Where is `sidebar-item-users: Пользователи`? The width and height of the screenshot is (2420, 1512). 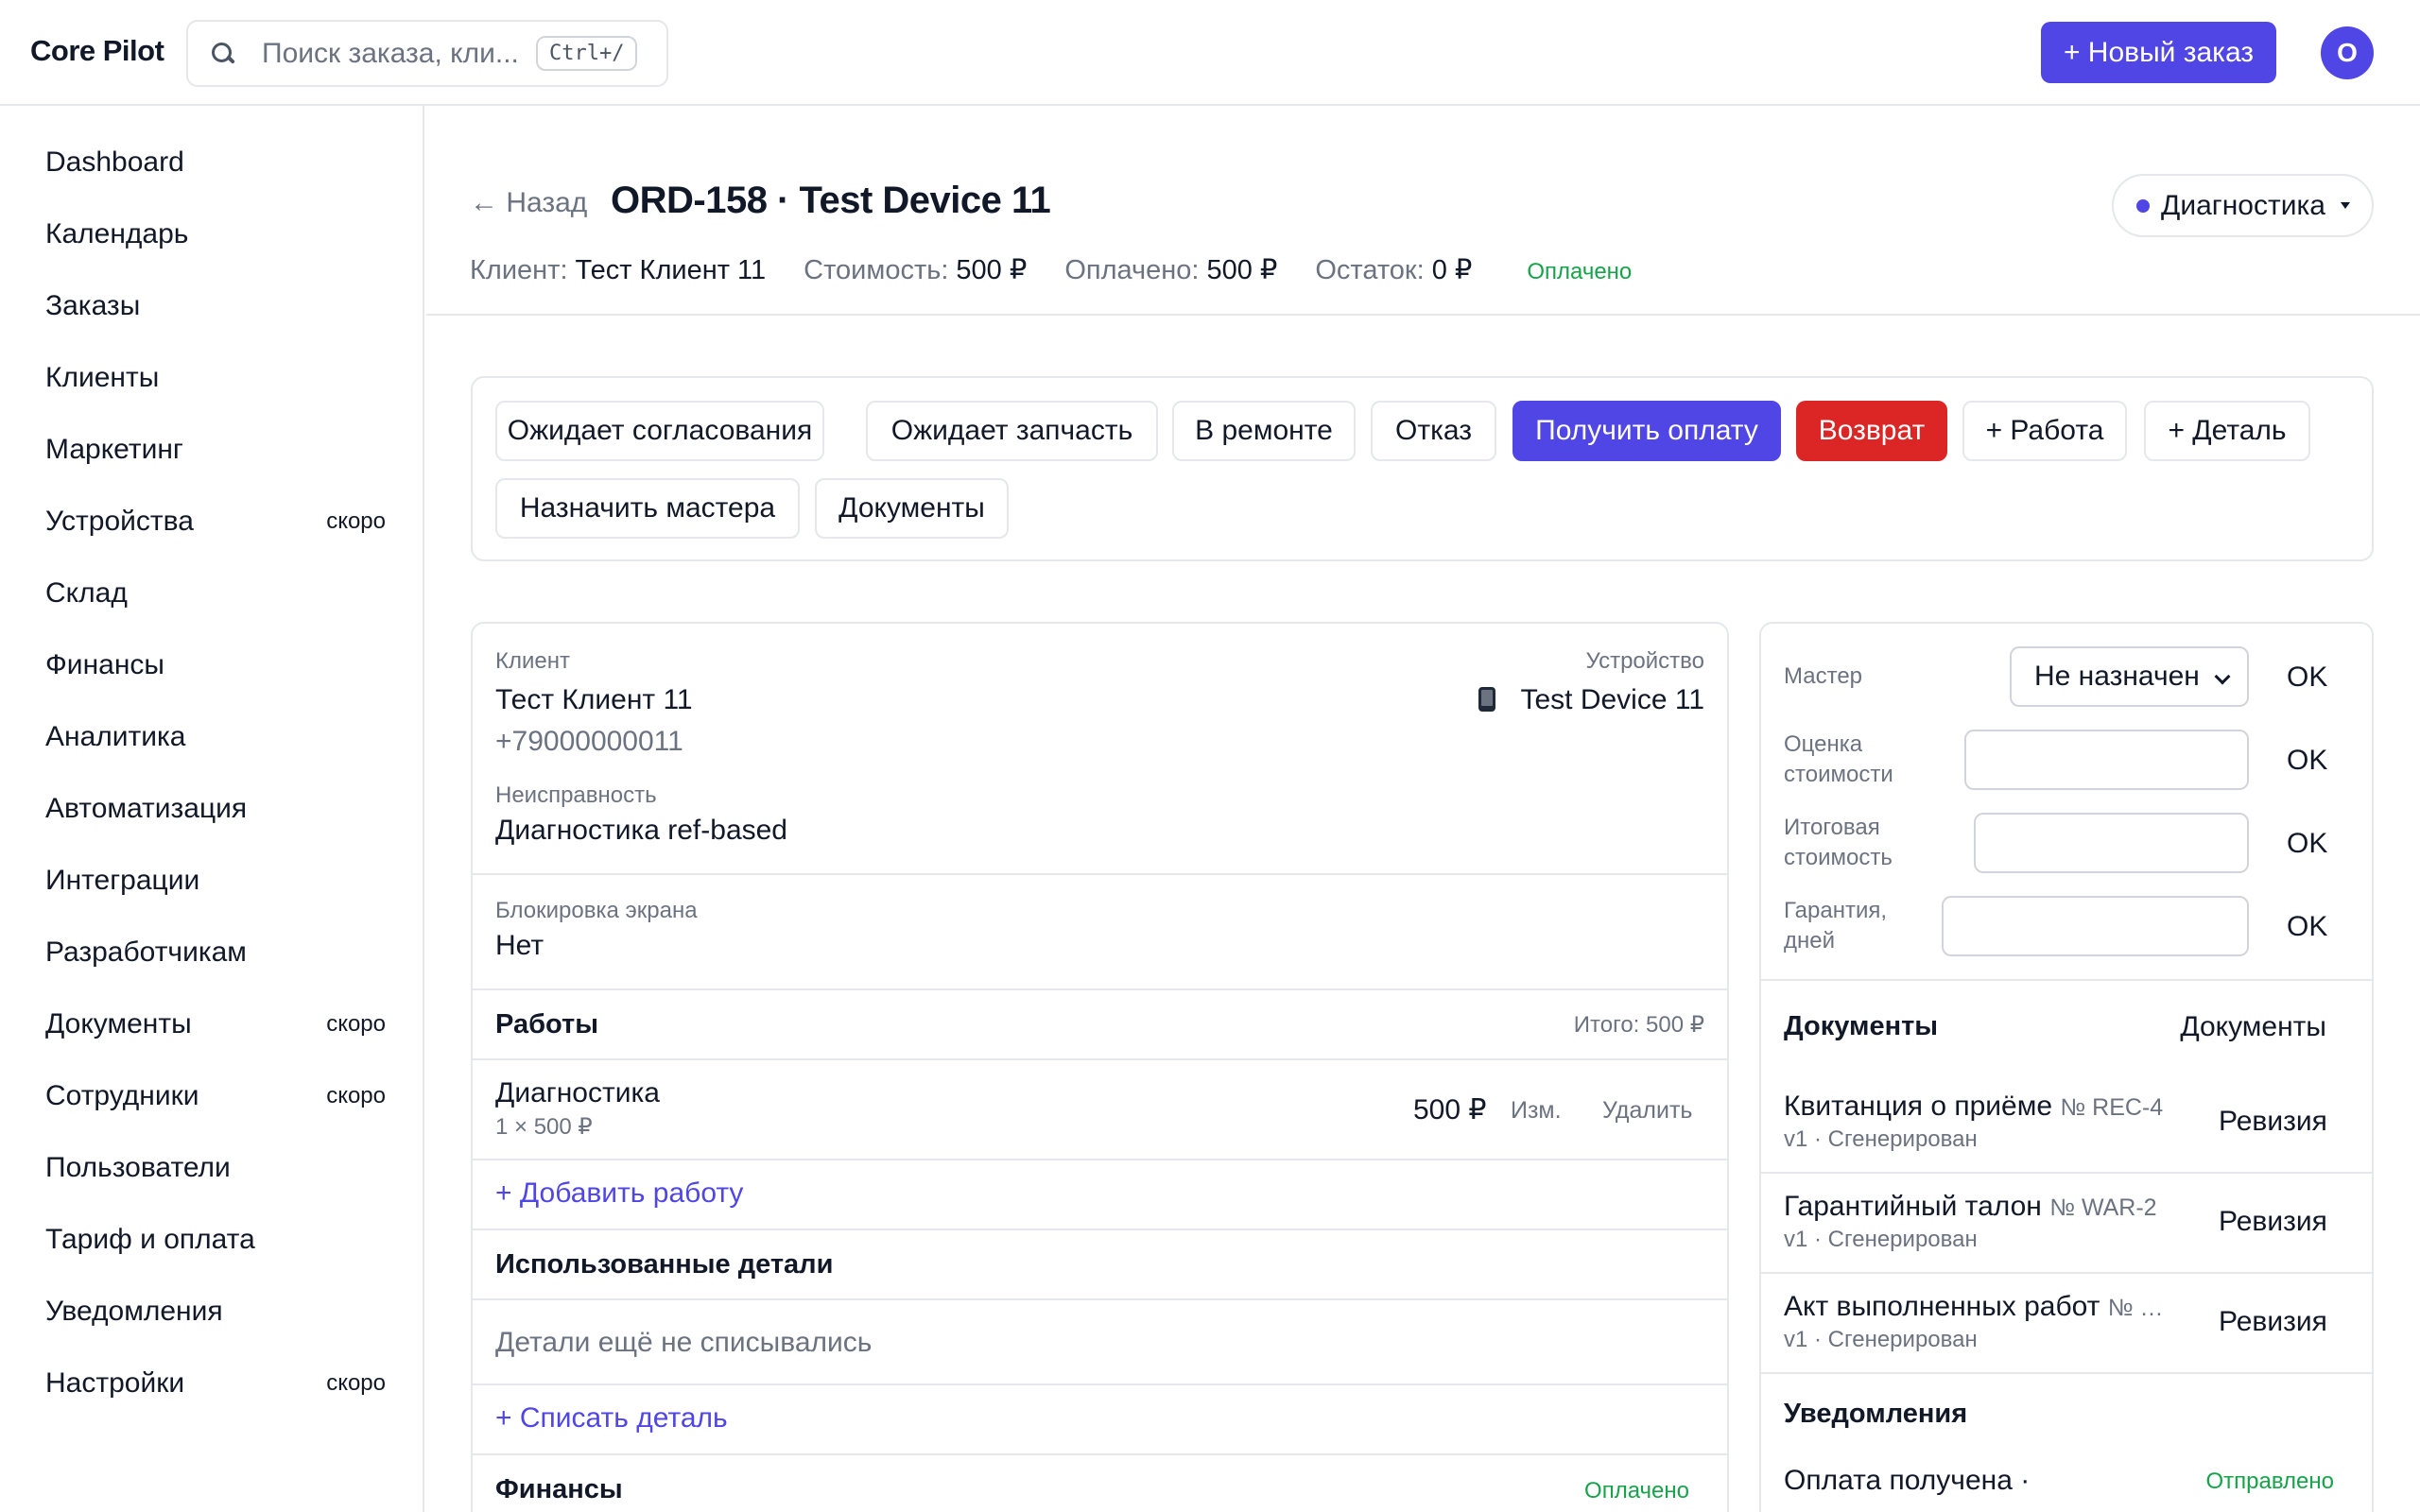 sidebar-item-users: Пользователи is located at coordinates (215, 1168).